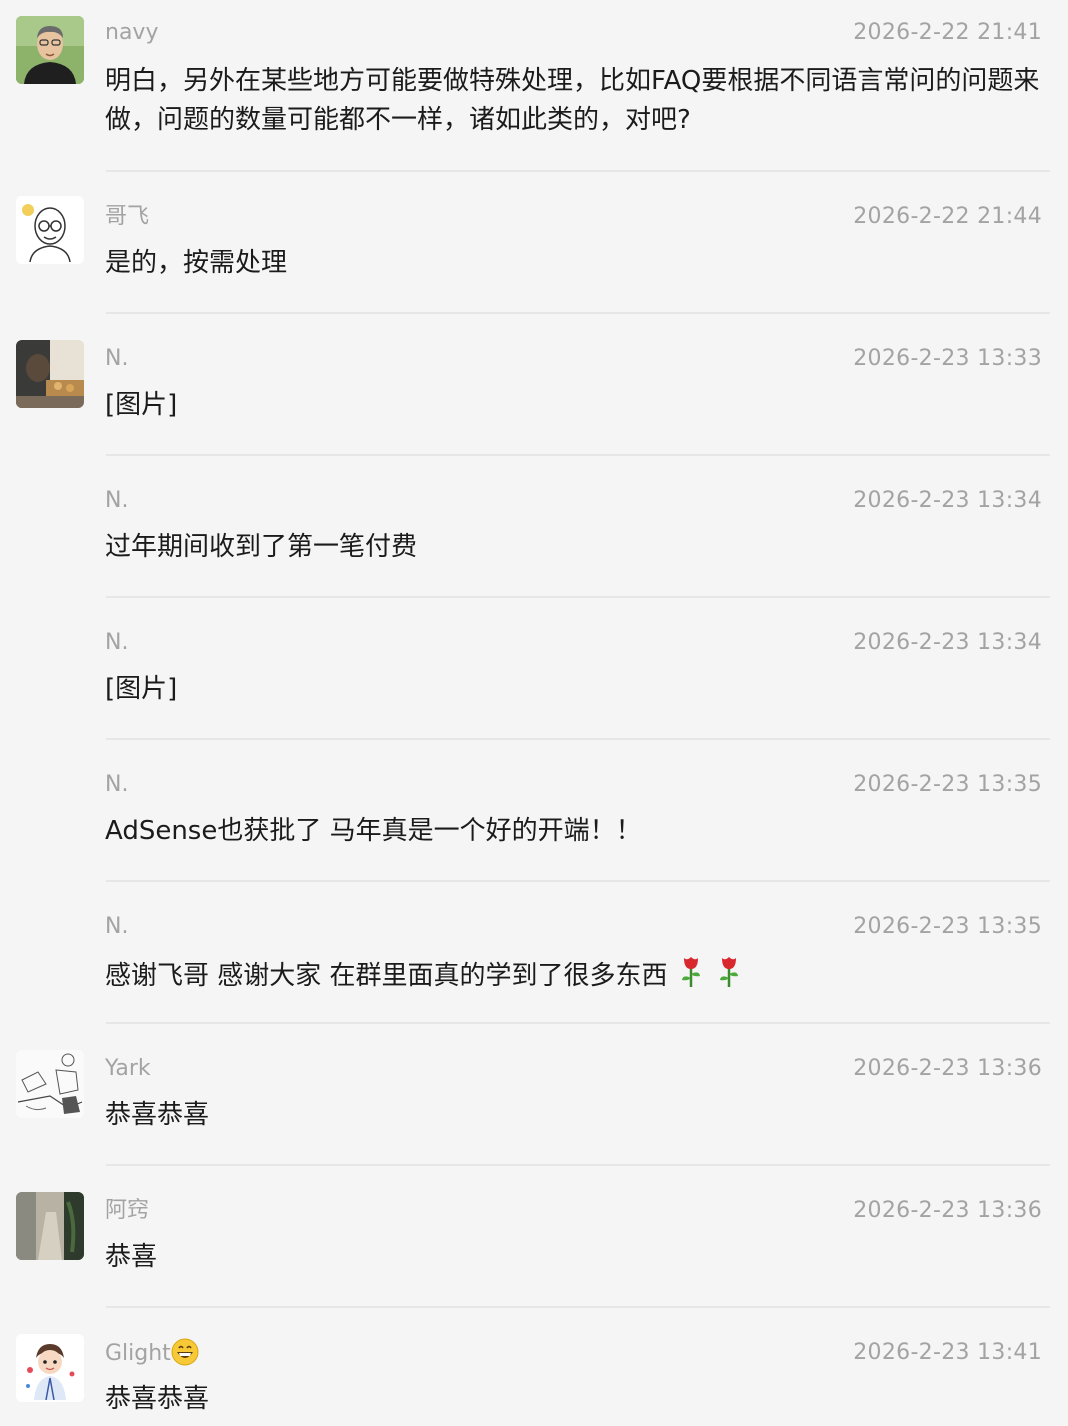 The image size is (1068, 1426). Describe the element at coordinates (185, 1356) in the screenshot. I see `grinning-face-icon` at that location.